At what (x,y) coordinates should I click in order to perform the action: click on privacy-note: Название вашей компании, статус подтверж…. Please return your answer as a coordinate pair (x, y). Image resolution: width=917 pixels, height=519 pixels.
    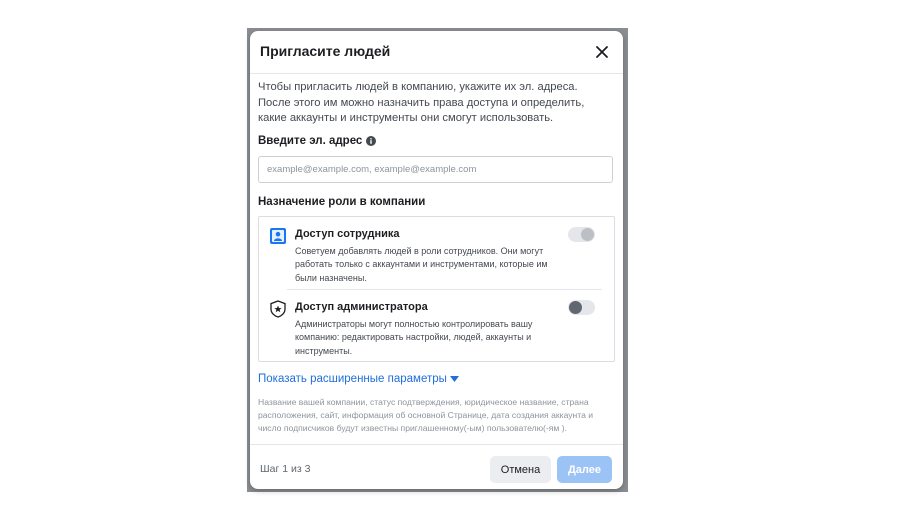
    Looking at the image, I should click on (426, 415).